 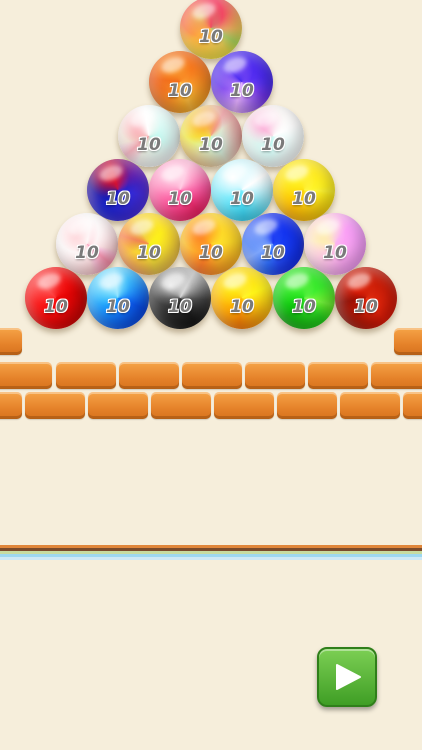 I want to click on play-button, so click(x=347, y=677).